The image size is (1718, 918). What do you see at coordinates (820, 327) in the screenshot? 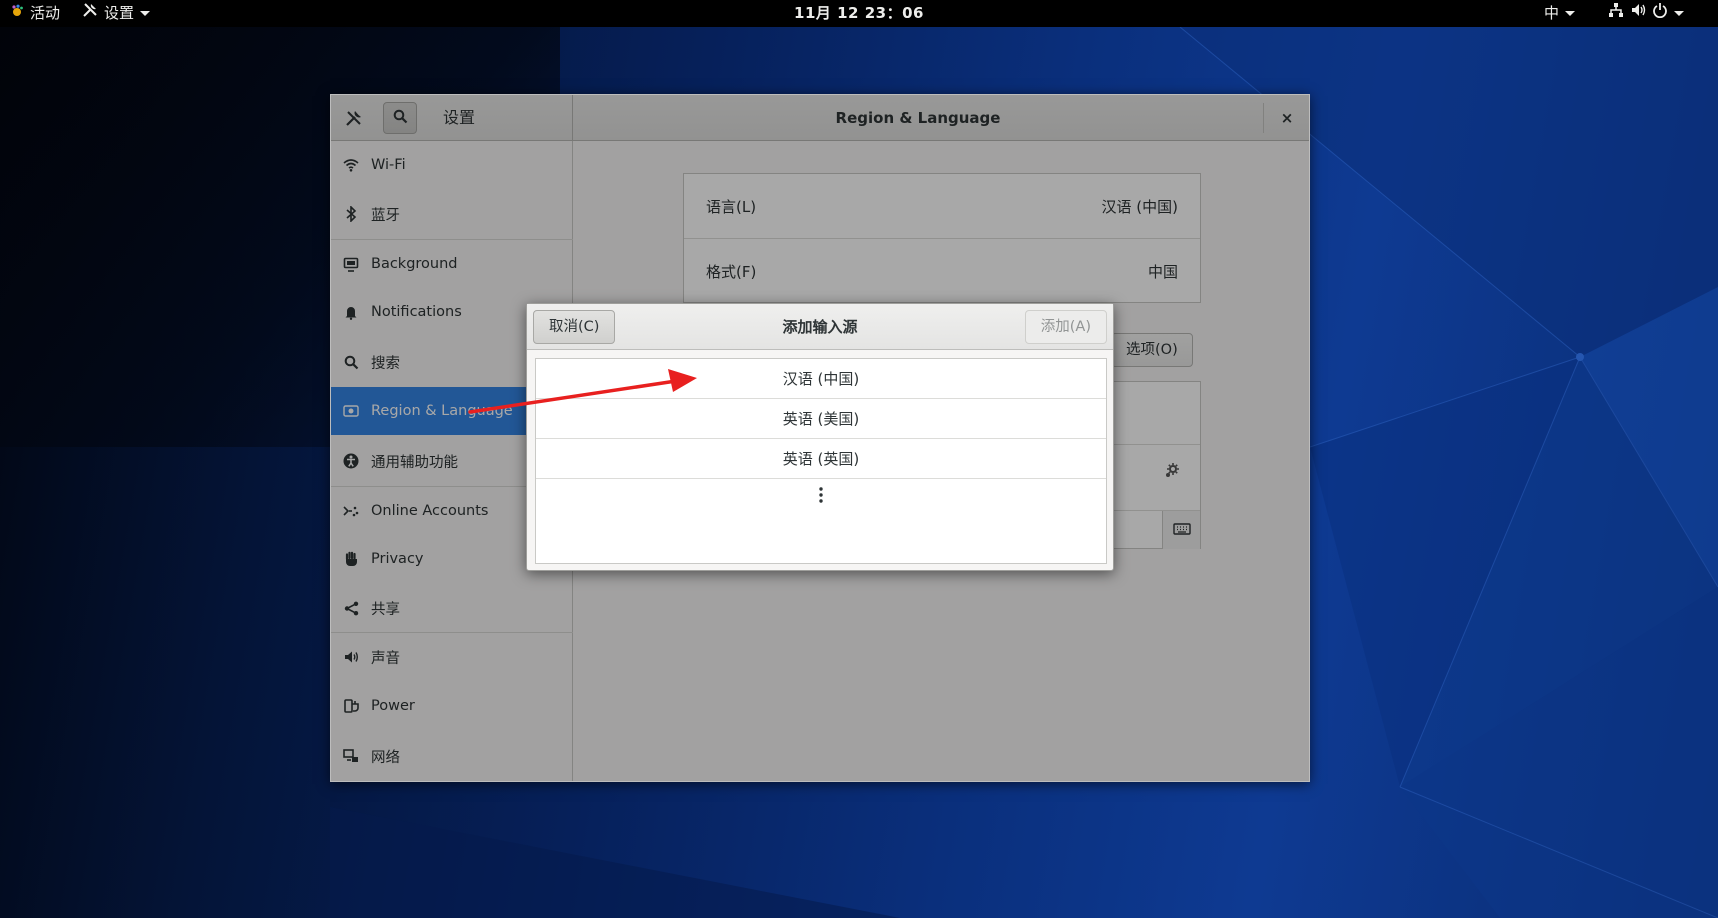
I see `dialog-header: 添加输入源 取消(C) 添加(A)` at bounding box center [820, 327].